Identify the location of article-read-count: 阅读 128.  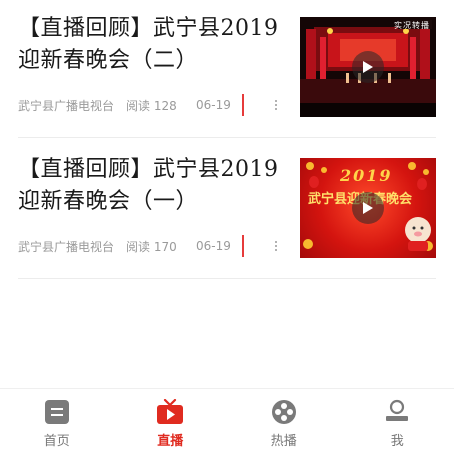
(151, 105).